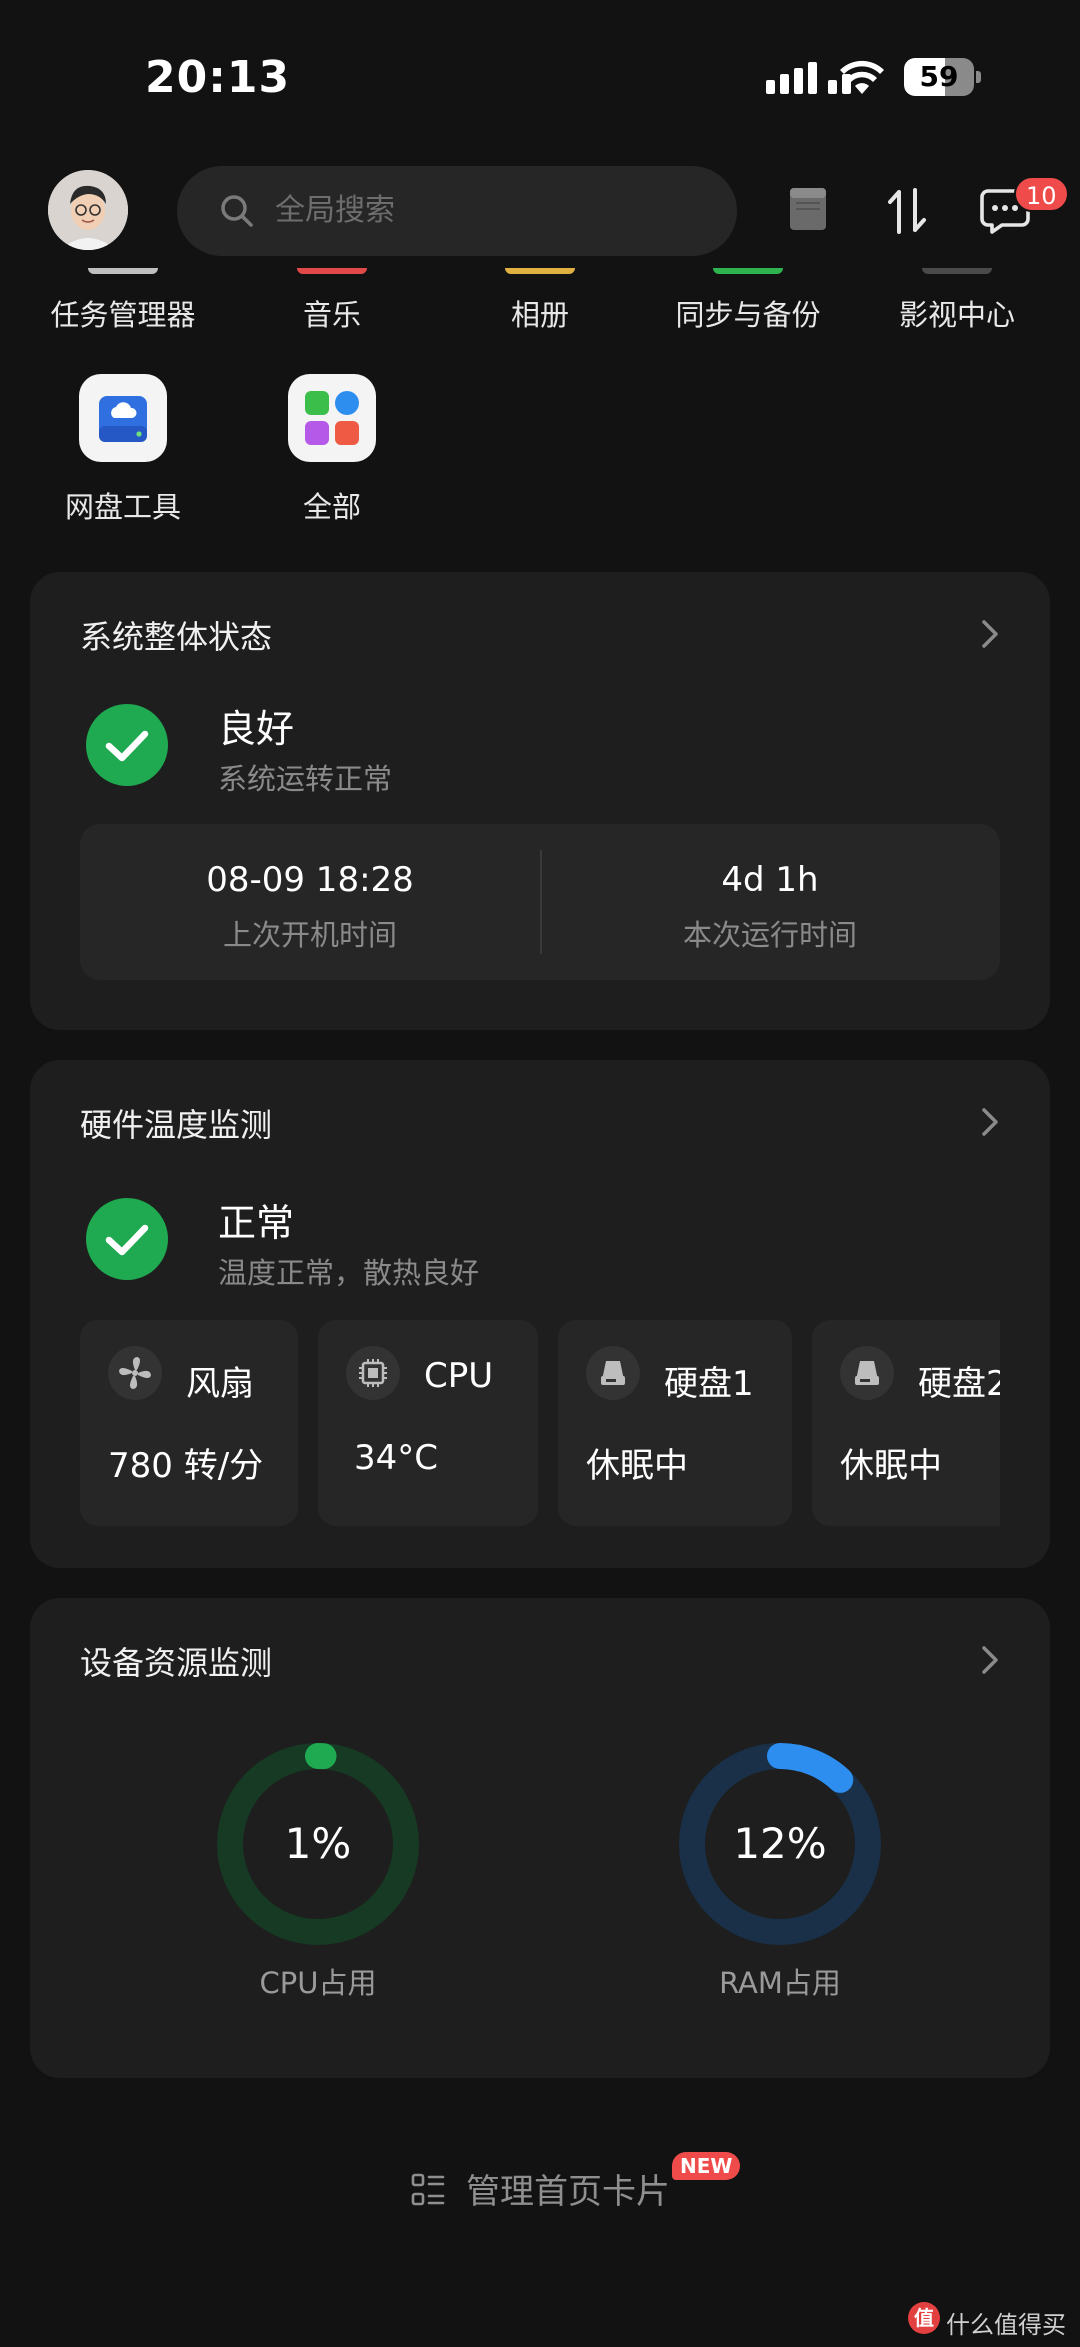  Describe the element at coordinates (428, 1423) in the screenshot. I see `sensor-tile-cpu: CPU 34°C` at that location.